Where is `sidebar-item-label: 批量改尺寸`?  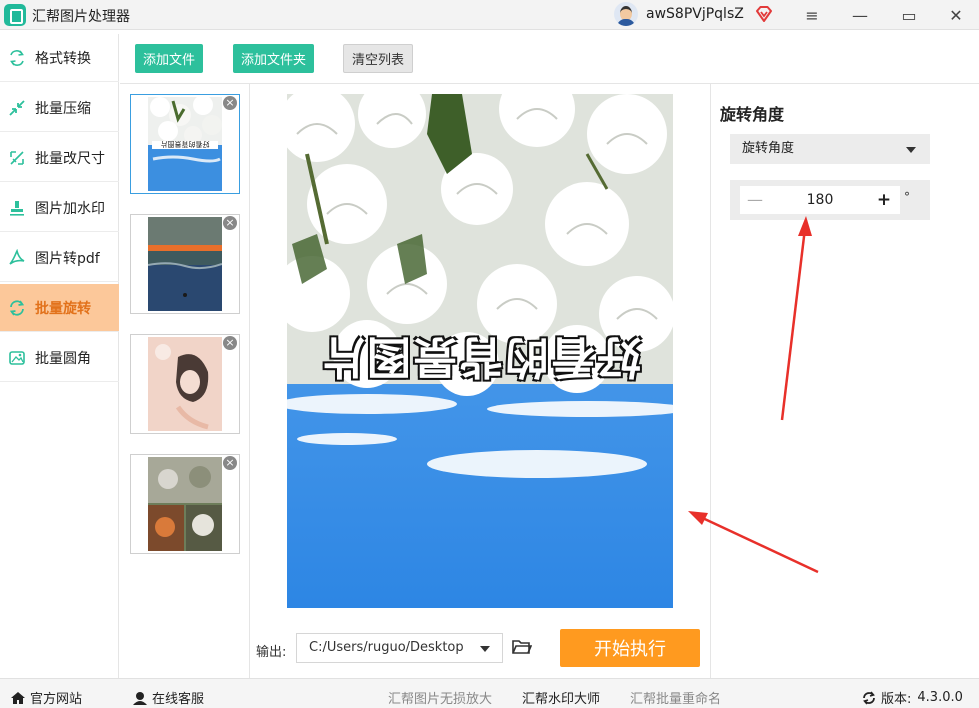
sidebar-item-label: 批量改尺寸 is located at coordinates (70, 158).